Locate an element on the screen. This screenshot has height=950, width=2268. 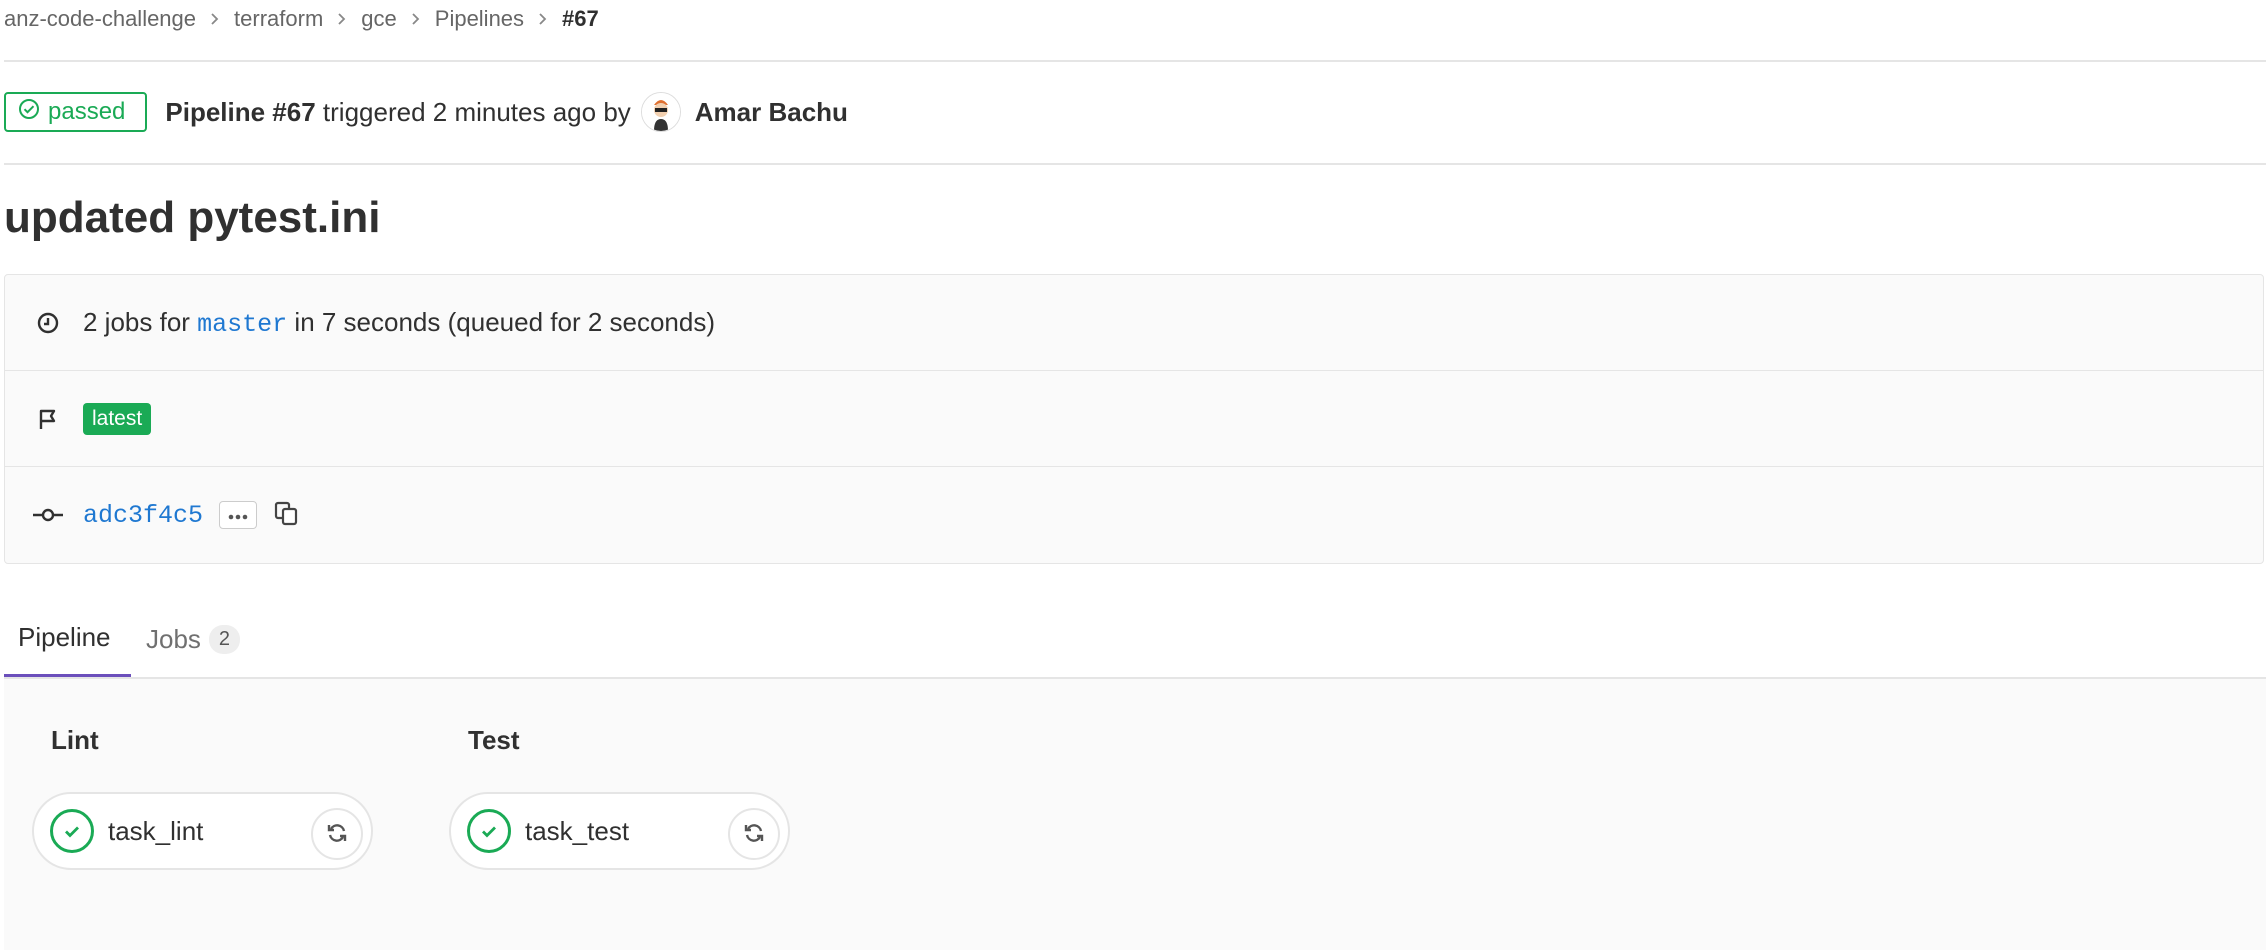
commit-sha-link: adc3f4c5 is located at coordinates (143, 515).